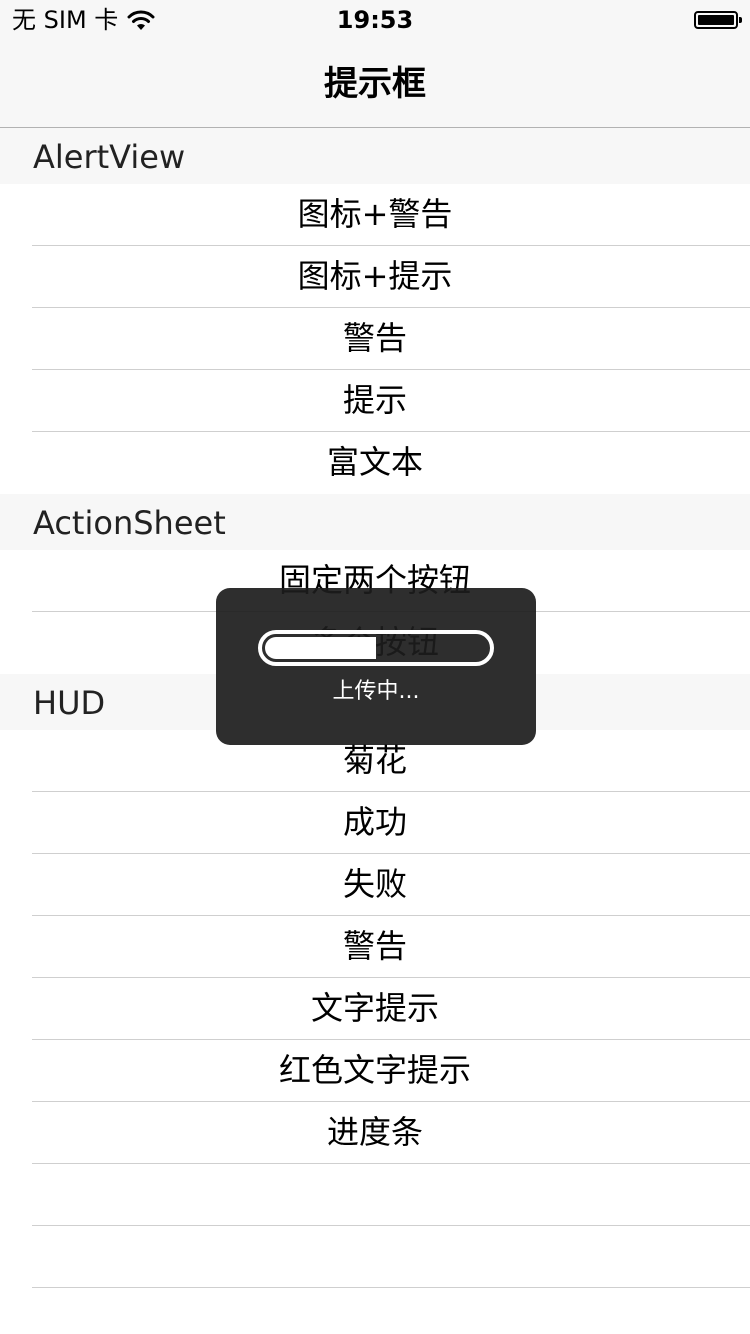 The width and height of the screenshot is (750, 1334). I want to click on table-row-icon-info: 图标+提示, so click(375, 277).